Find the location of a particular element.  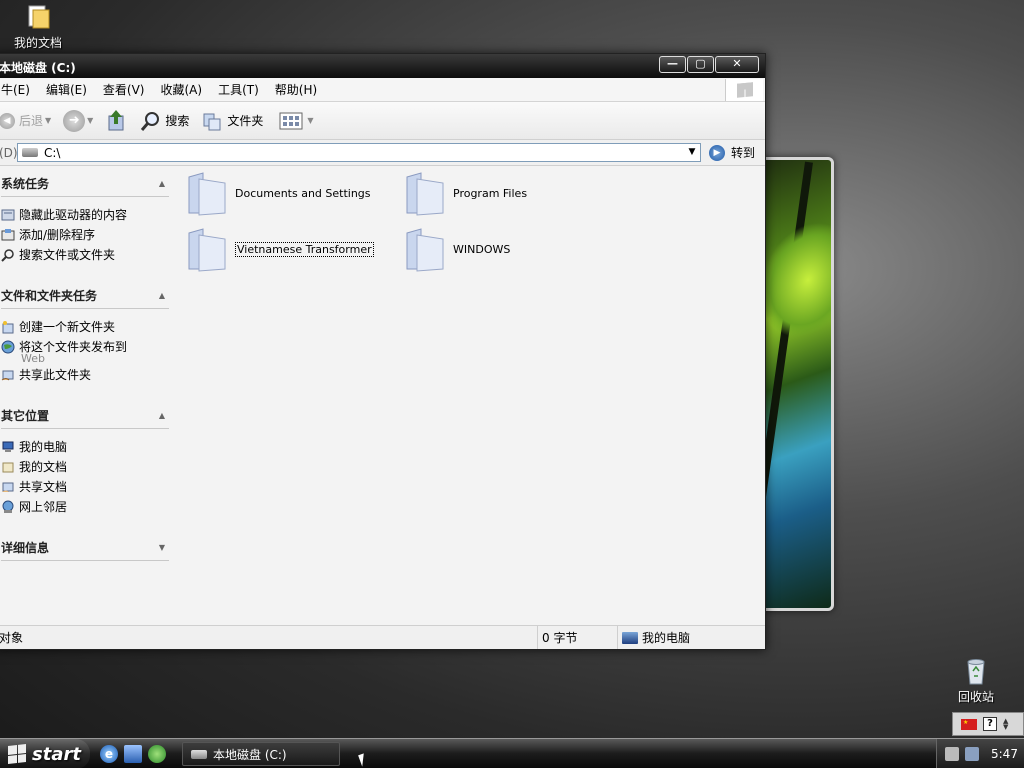

task-label: 创建一个新文件夹 is located at coordinates (67, 327).